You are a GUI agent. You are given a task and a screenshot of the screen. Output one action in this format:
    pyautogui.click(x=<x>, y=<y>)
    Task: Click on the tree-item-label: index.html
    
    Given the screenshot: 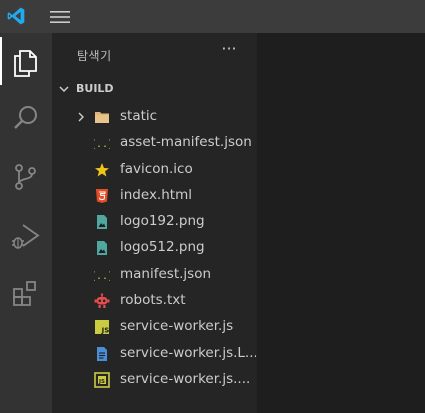 What is the action you would take?
    pyautogui.click(x=156, y=194)
    